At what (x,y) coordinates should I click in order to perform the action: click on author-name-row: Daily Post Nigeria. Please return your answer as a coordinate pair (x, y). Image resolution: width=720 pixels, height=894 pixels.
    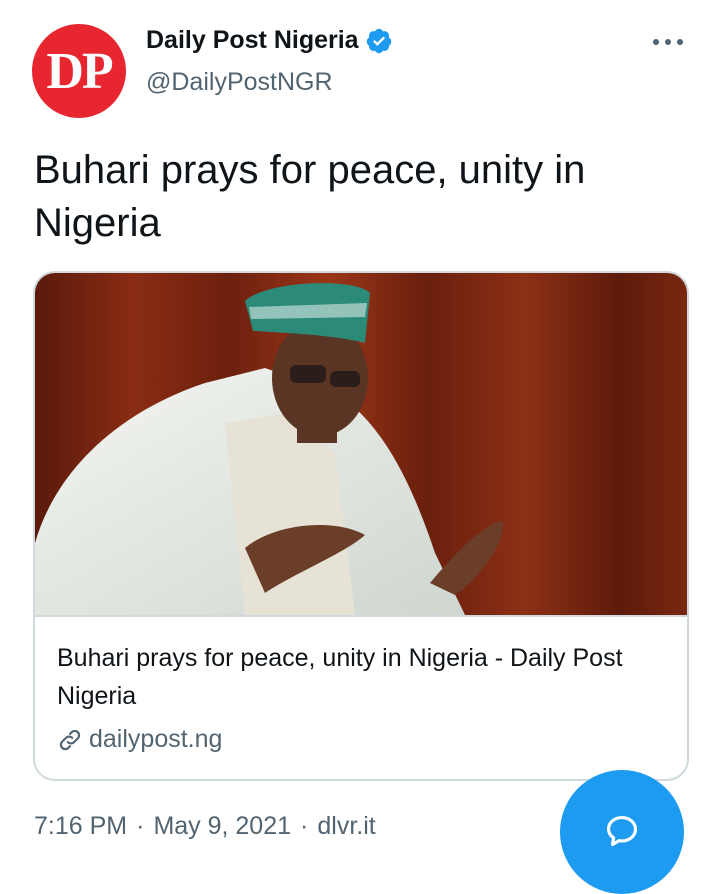
    Looking at the image, I should click on (269, 40).